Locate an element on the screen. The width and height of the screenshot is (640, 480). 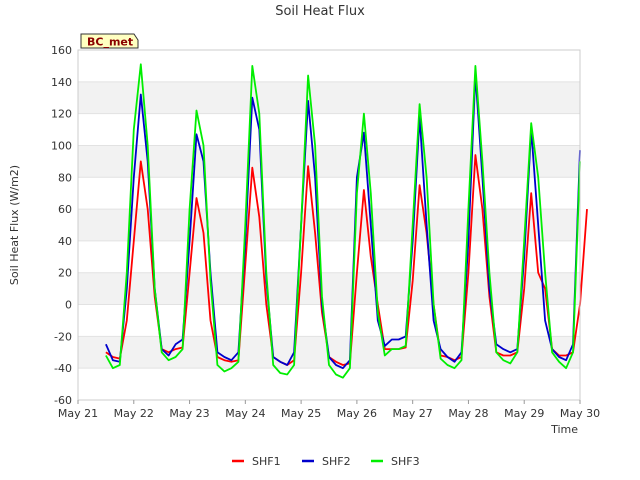
x-tick-label: May 27 is located at coordinates (413, 413).